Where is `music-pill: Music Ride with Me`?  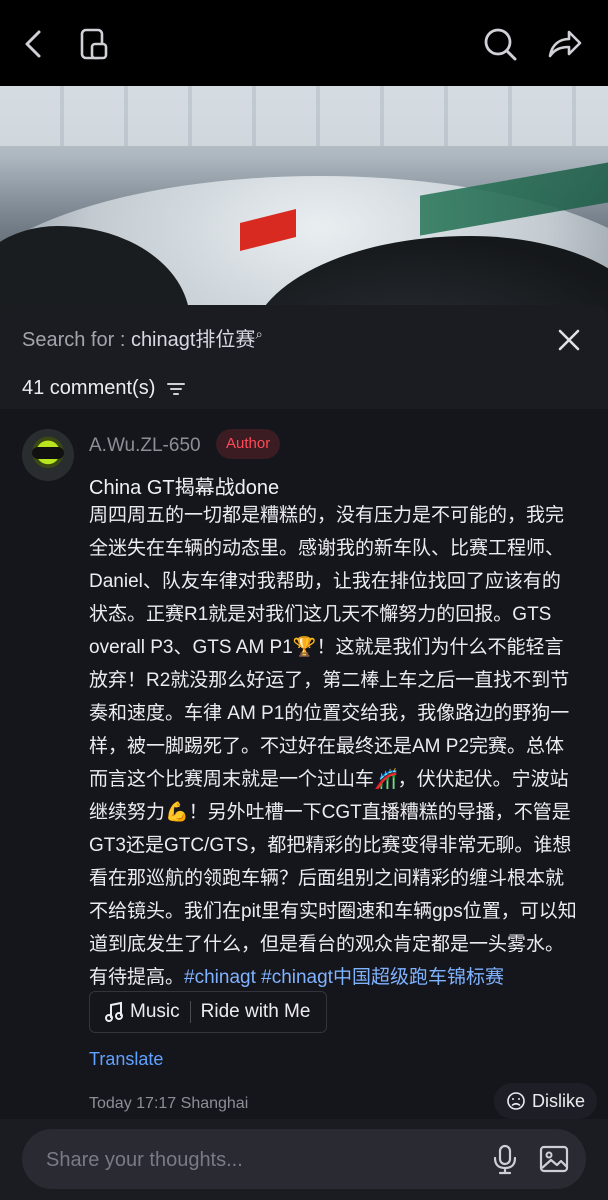
music-pill: Music Ride with Me is located at coordinates (208, 1012).